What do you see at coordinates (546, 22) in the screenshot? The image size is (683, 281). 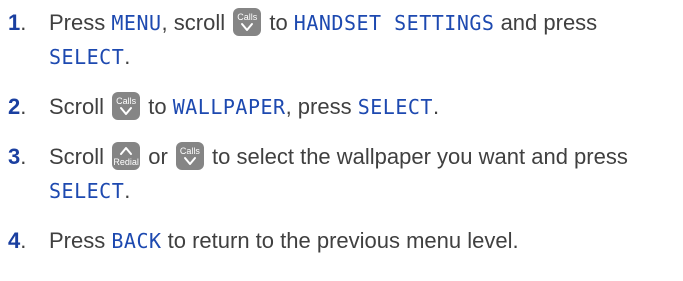 I see `step-text: and press` at bounding box center [546, 22].